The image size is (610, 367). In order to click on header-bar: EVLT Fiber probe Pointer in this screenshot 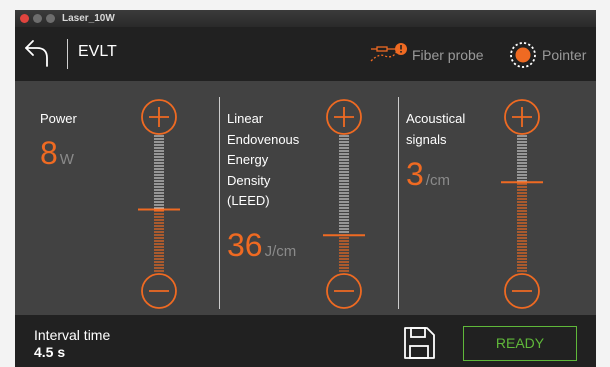, I will do `click(305, 54)`.